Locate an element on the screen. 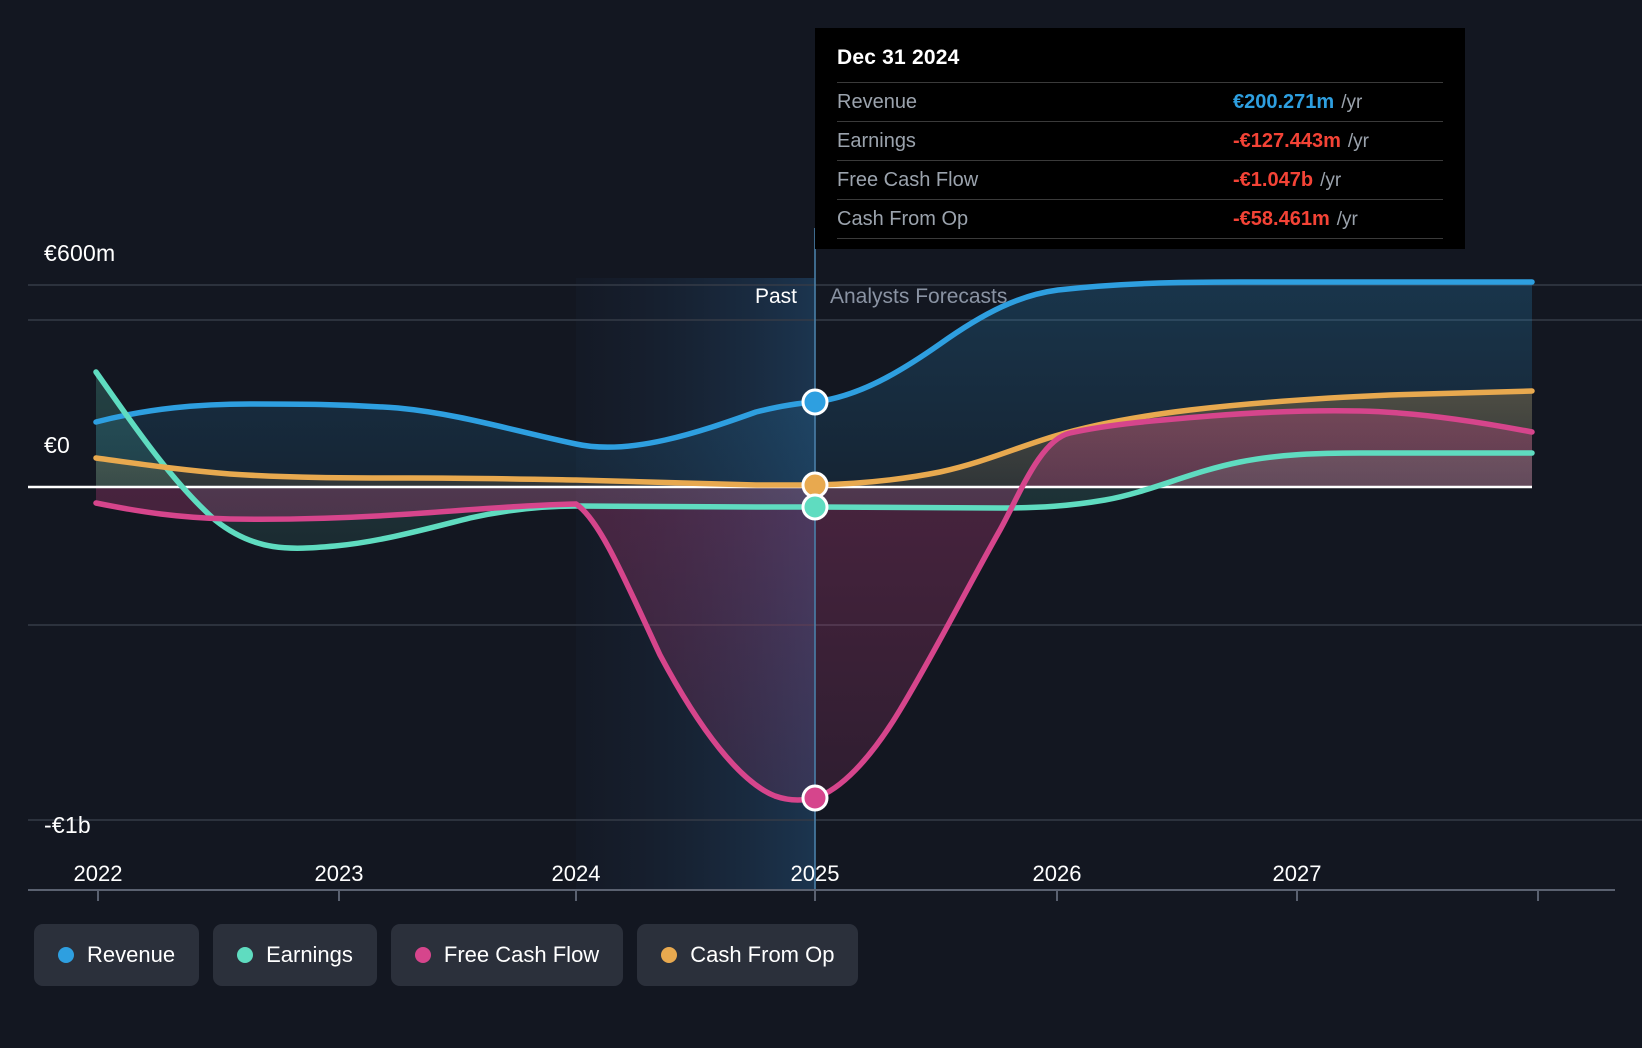 Image resolution: width=1642 pixels, height=1048 pixels. forecast-period-label: Analysts Forecasts is located at coordinates (919, 296).